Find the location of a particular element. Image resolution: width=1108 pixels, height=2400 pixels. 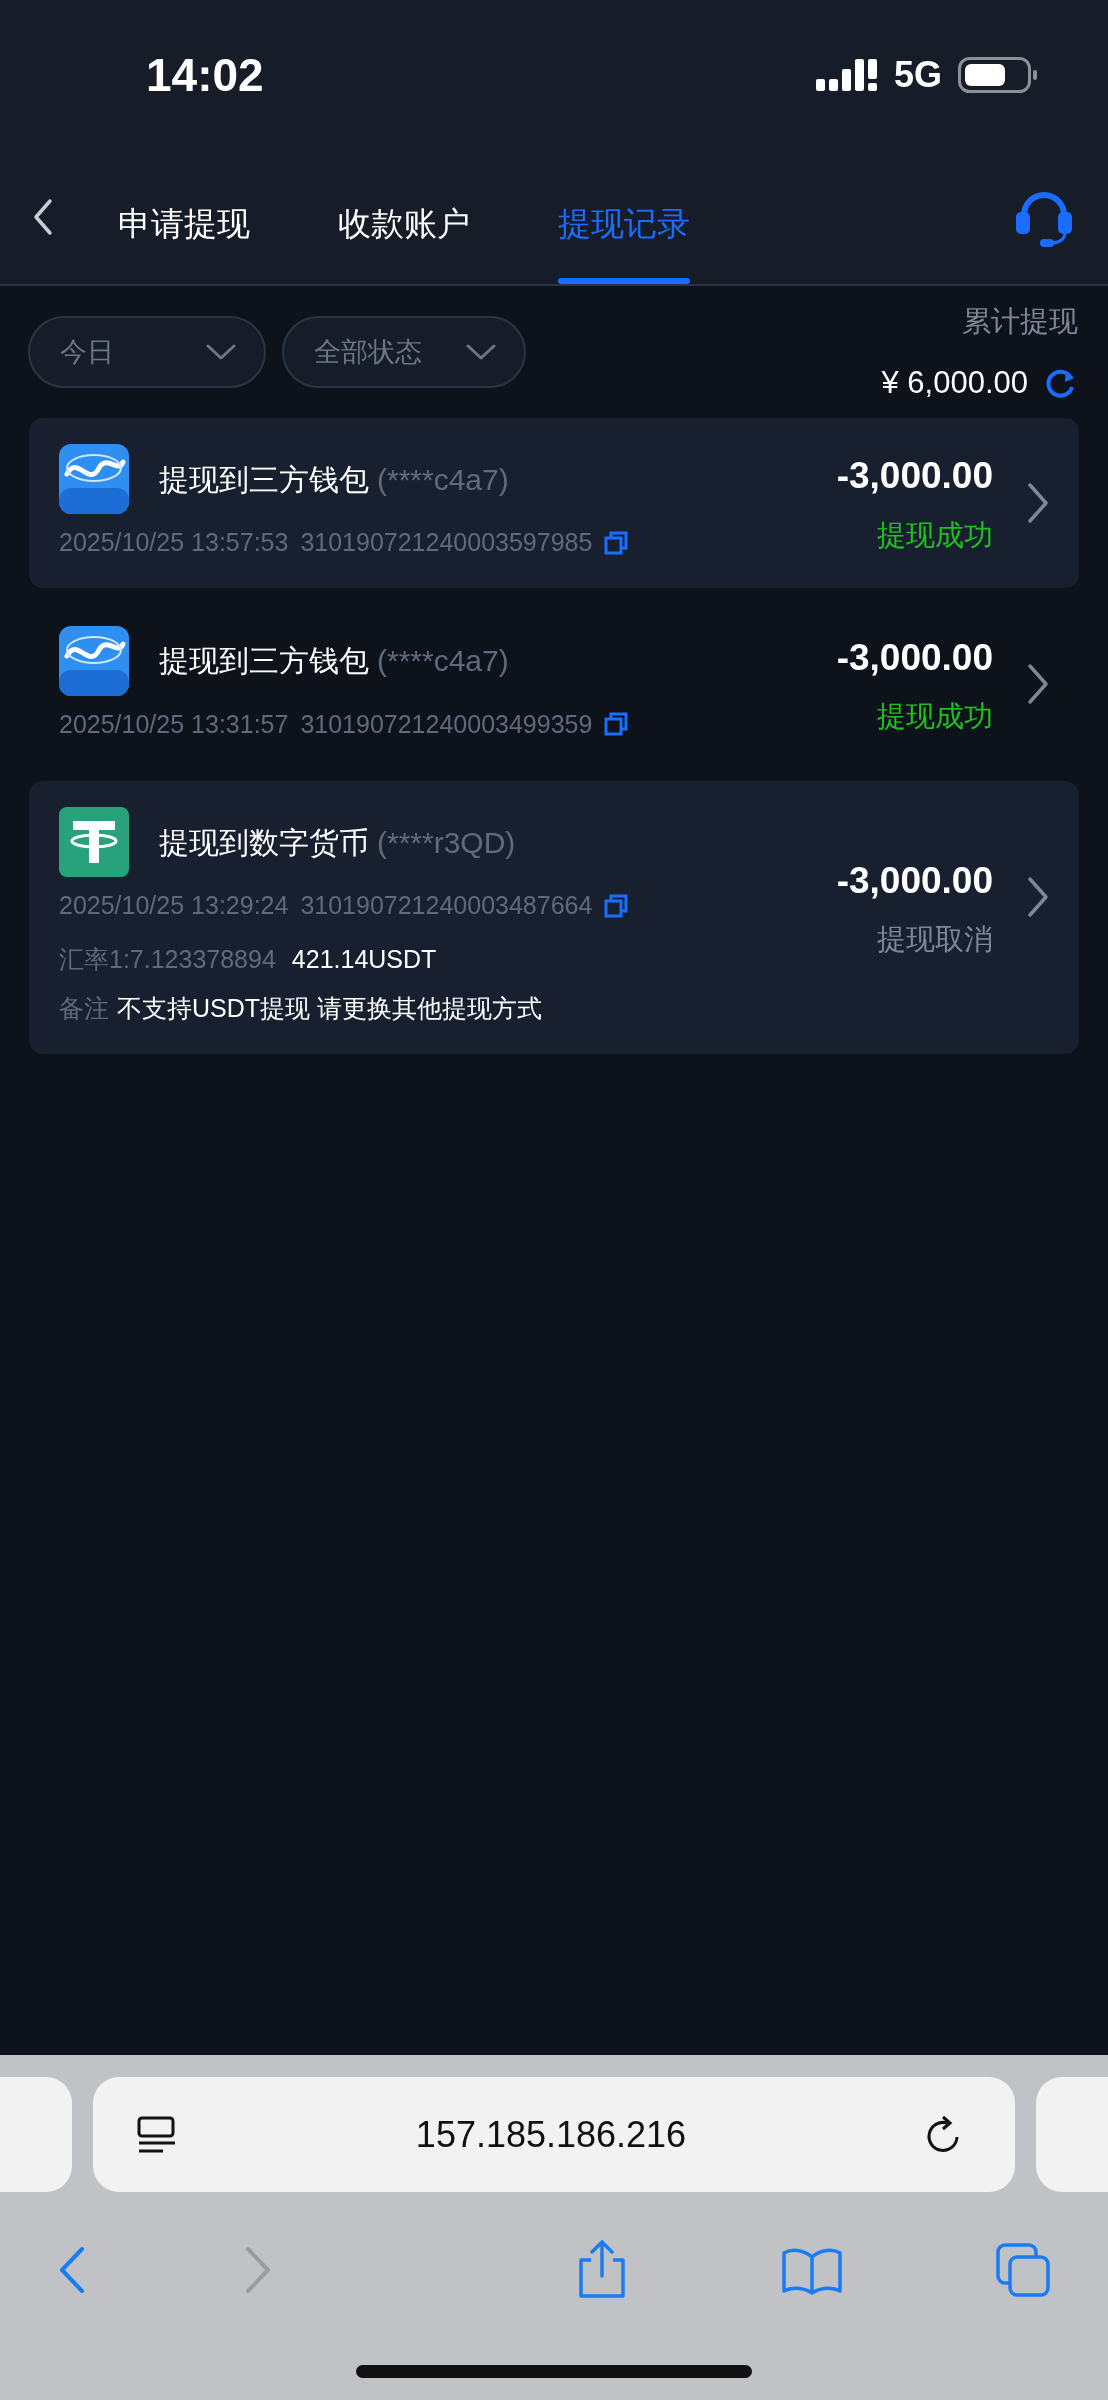

signal-icon is located at coordinates (846, 75).